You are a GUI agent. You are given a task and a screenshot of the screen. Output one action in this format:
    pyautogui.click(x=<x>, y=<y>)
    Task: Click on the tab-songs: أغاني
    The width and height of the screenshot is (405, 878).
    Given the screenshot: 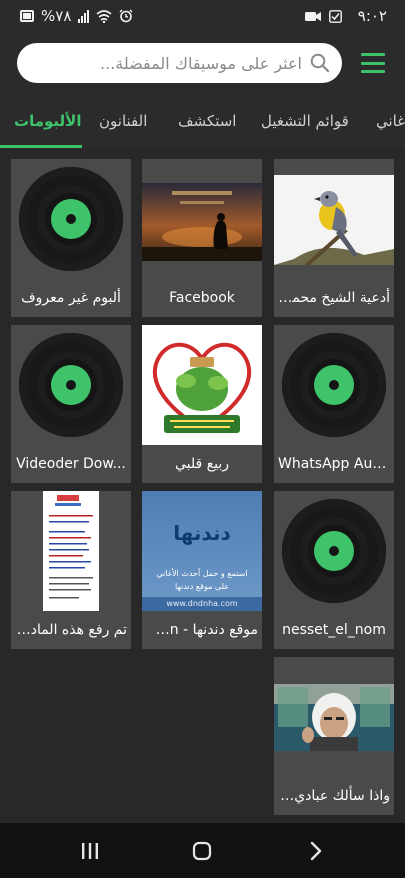 What is the action you would take?
    pyautogui.click(x=390, y=121)
    